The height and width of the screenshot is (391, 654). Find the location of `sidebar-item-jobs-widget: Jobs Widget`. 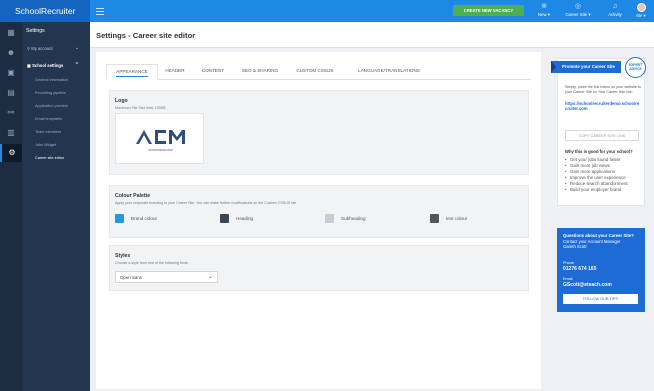

sidebar-item-jobs-widget: Jobs Widget is located at coordinates (56, 145).